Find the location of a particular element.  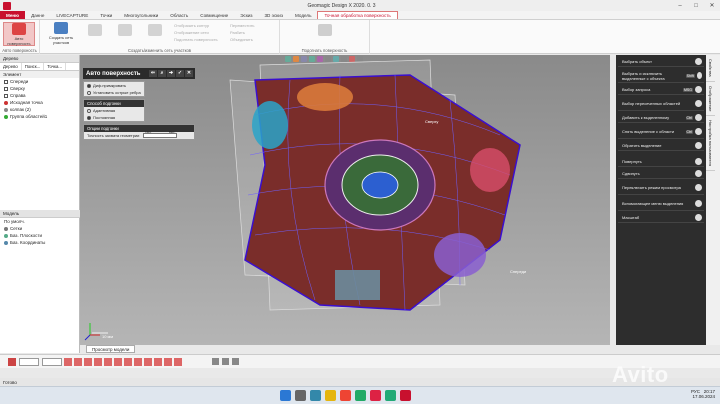

select-mode-icon is located at coordinates (12, 362).